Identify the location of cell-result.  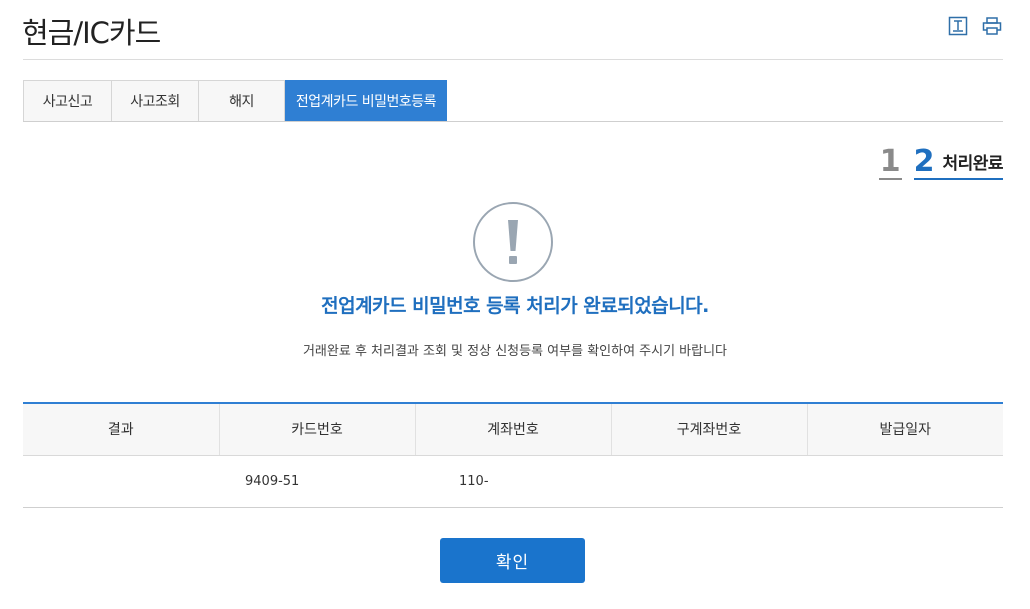
(121, 481).